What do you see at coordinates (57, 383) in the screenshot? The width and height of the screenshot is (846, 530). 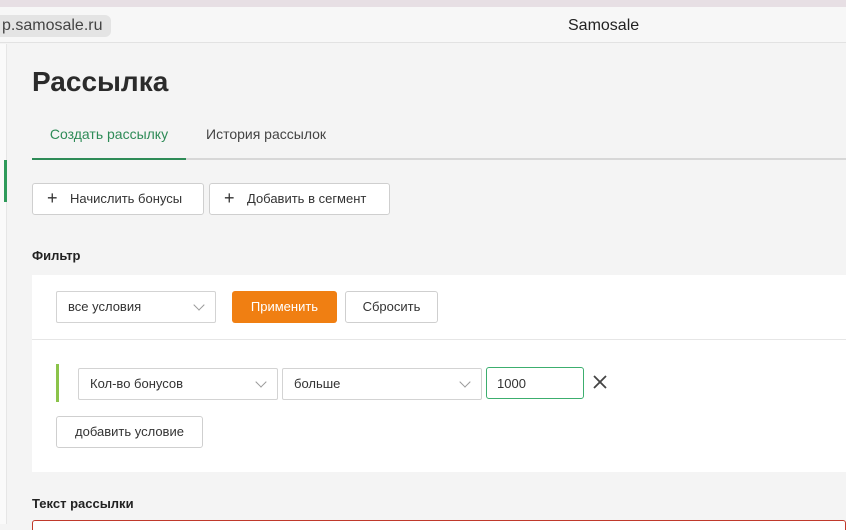 I see `condition-accent-bar` at bounding box center [57, 383].